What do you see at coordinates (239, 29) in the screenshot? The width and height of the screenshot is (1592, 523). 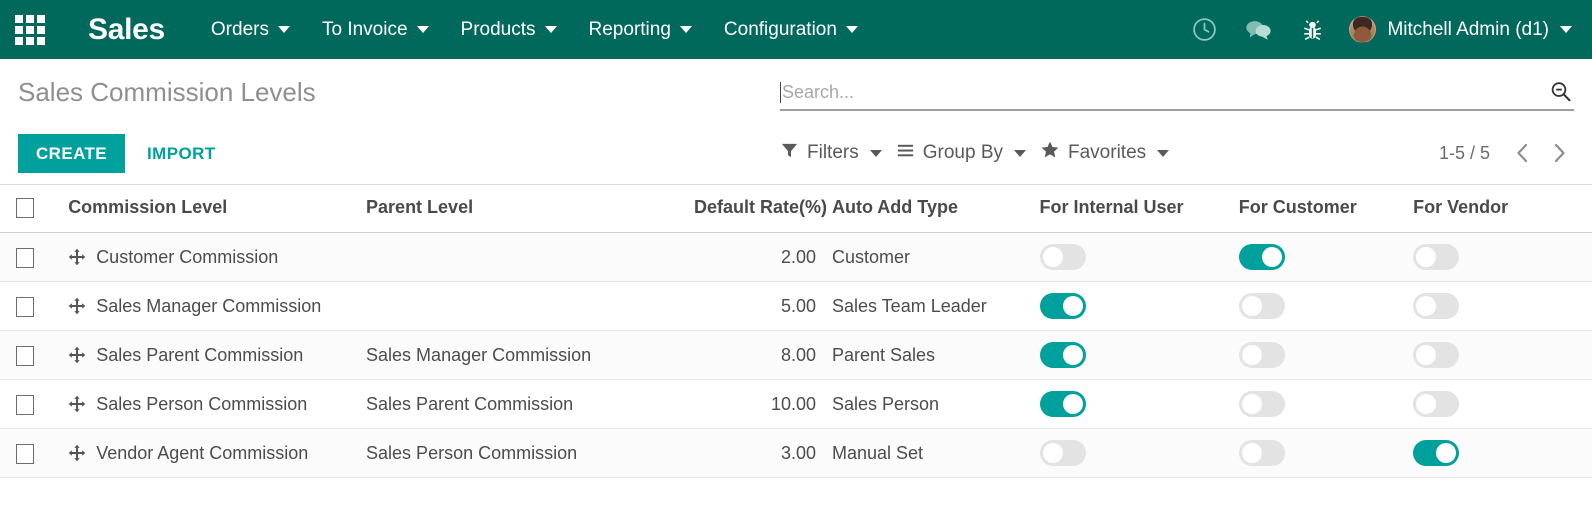 I see `menu-orders-label: Orders` at bounding box center [239, 29].